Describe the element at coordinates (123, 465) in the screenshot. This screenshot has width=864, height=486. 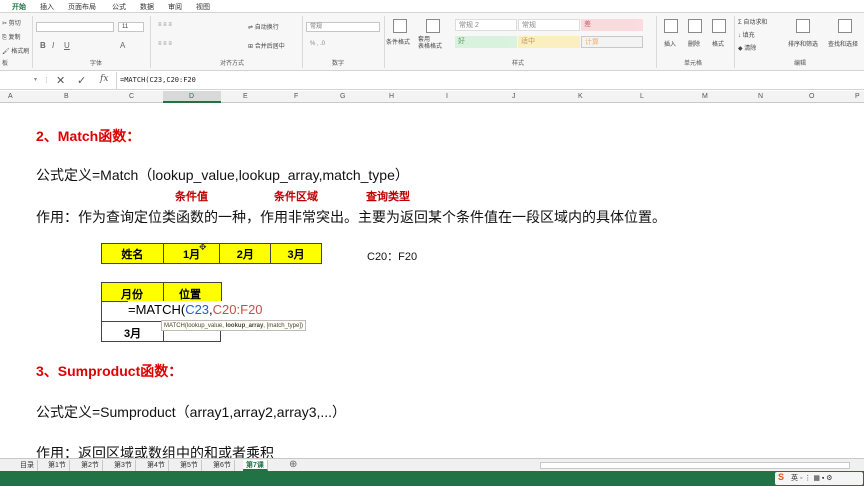
I see `sheet-tab-3: 第3节` at that location.